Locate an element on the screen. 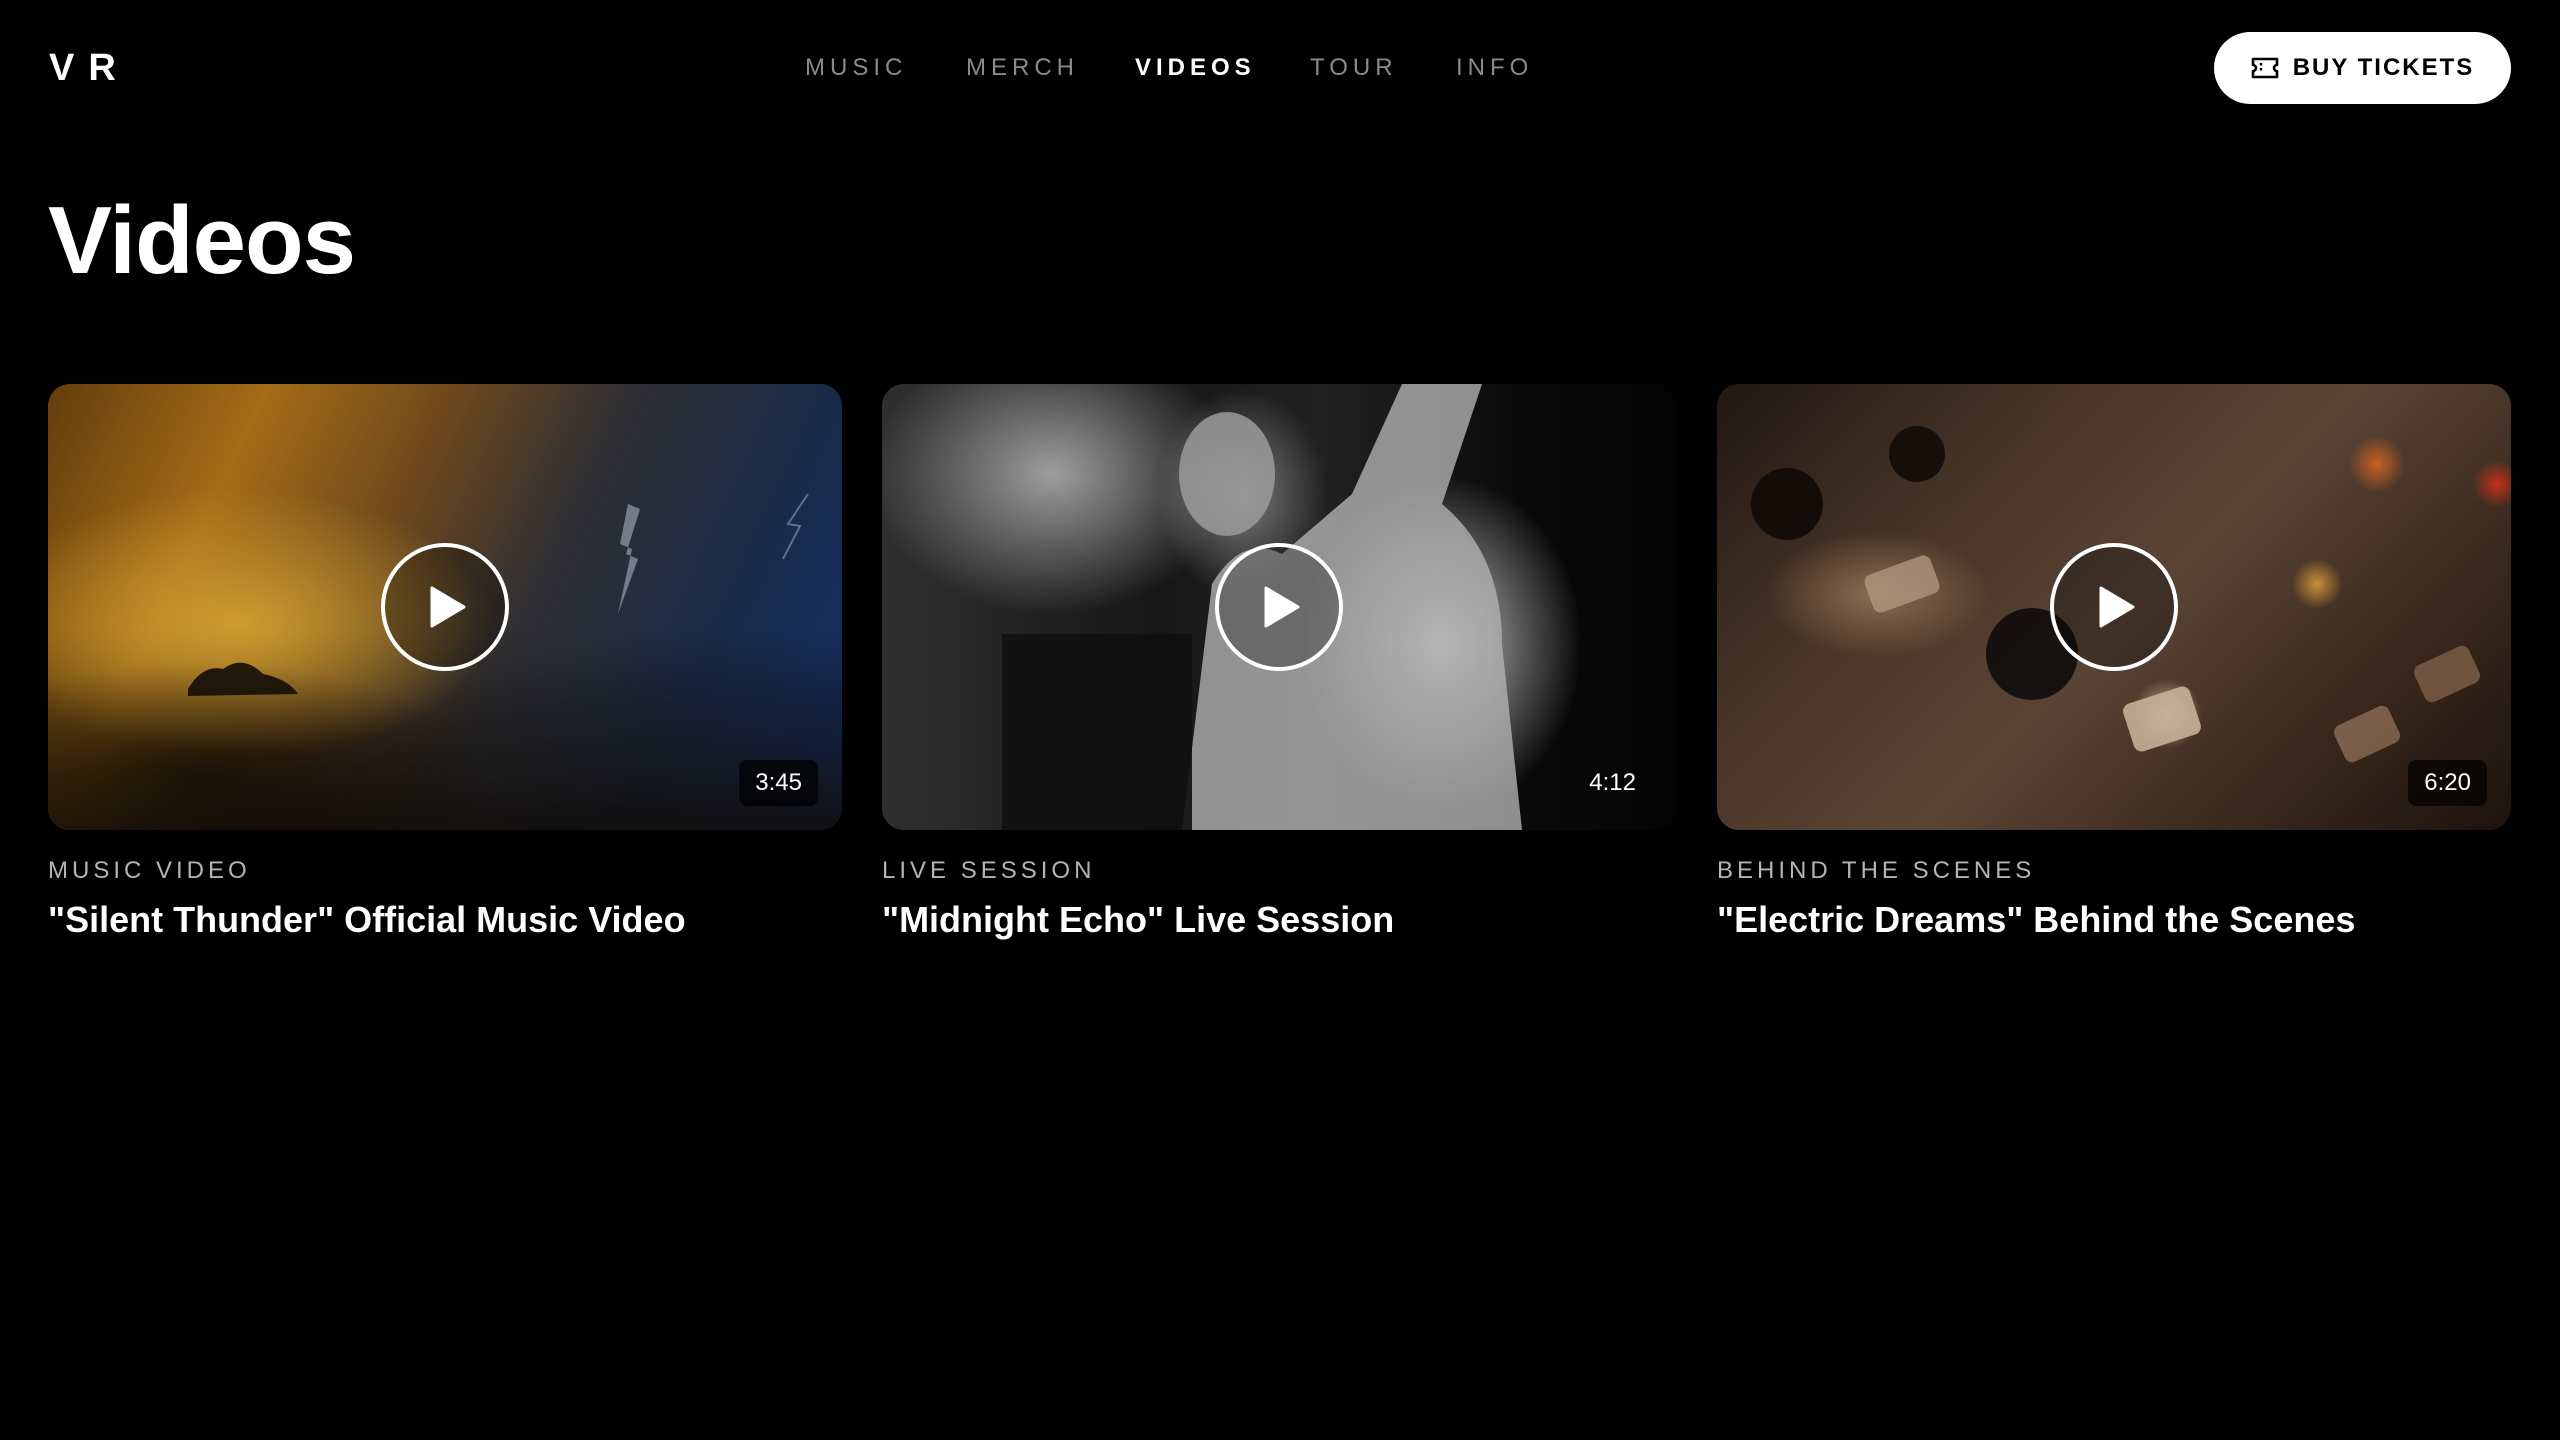 This screenshot has width=2560, height=1440. video-title: "Electric Dreams" Behind the Scenes is located at coordinates (2114, 920).